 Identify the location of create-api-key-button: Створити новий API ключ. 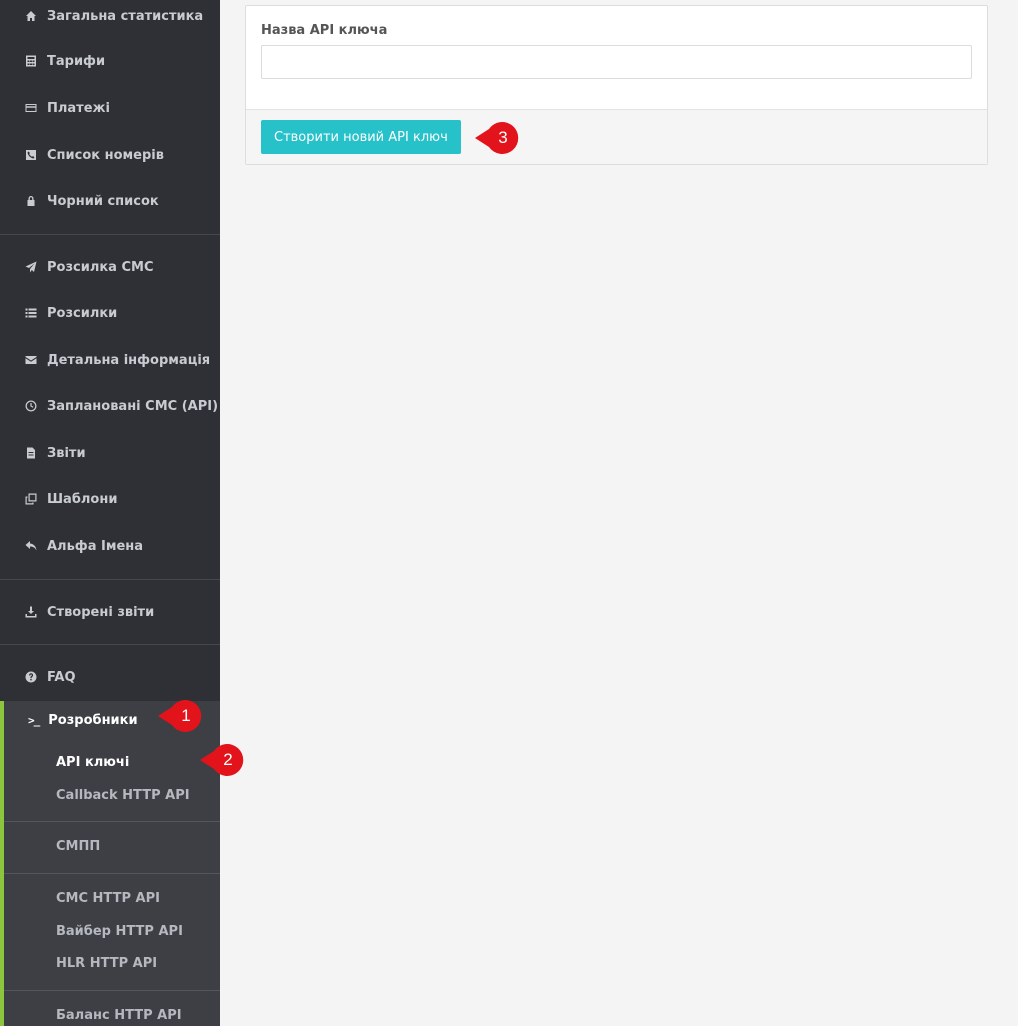
(361, 137).